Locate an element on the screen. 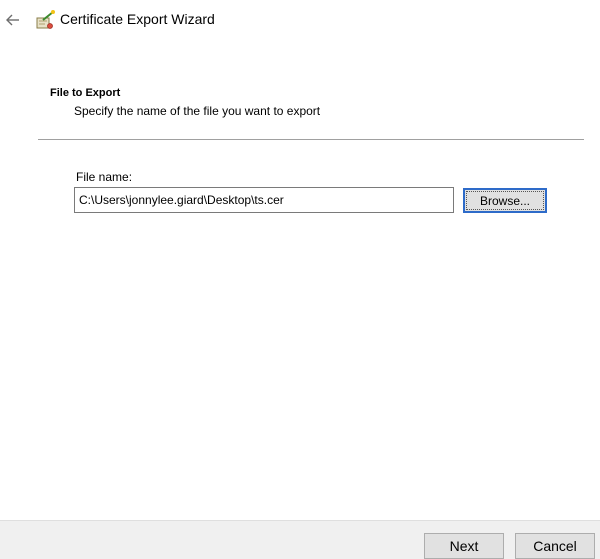 Image resolution: width=600 pixels, height=559 pixels. next-button: Next is located at coordinates (464, 546).